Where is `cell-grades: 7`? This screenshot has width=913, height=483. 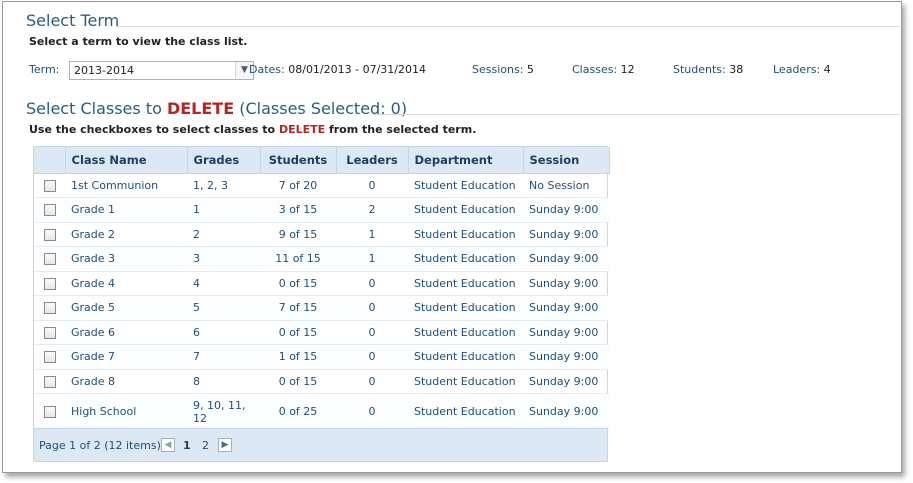
cell-grades: 7 is located at coordinates (223, 357).